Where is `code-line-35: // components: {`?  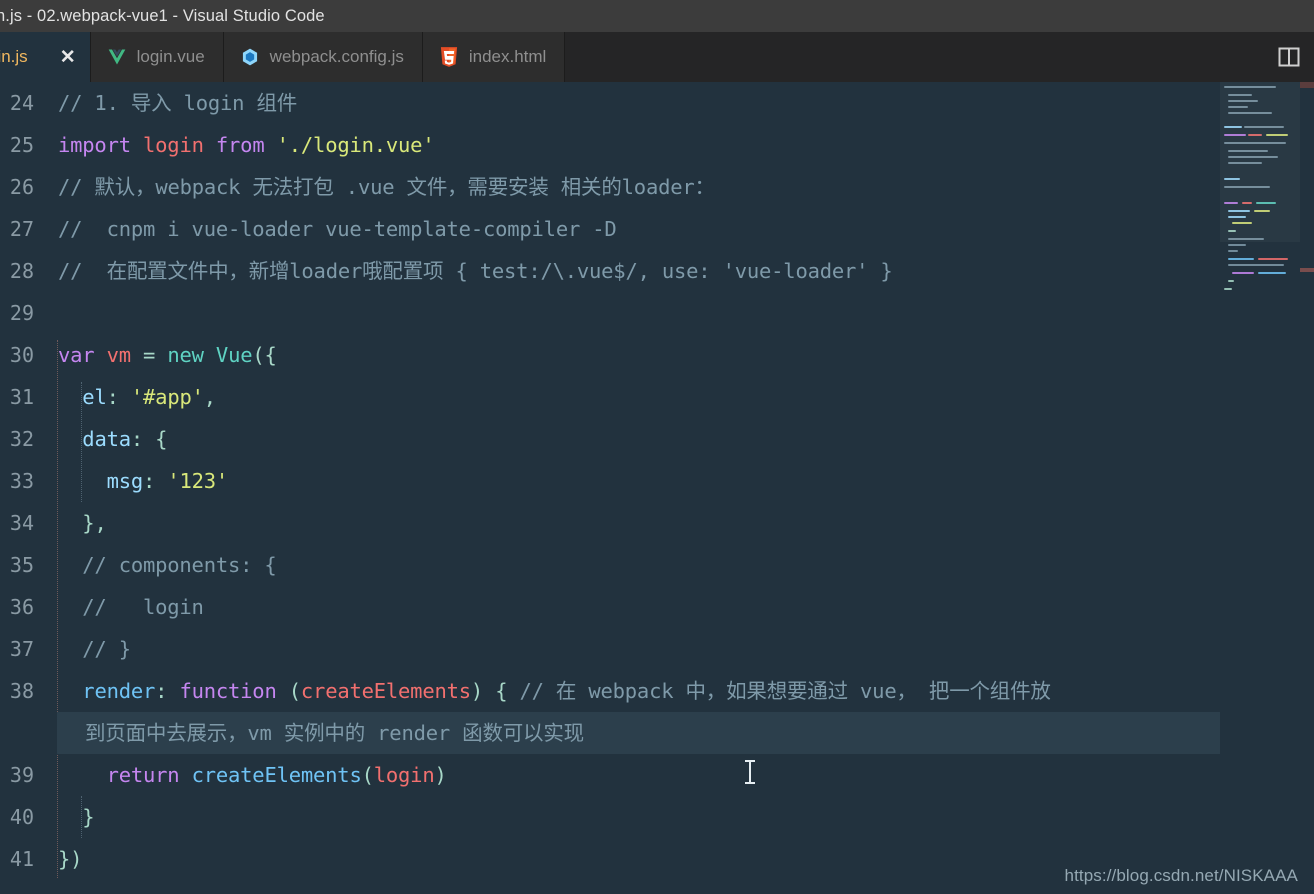
code-line-35: // components: { is located at coordinates (161, 565).